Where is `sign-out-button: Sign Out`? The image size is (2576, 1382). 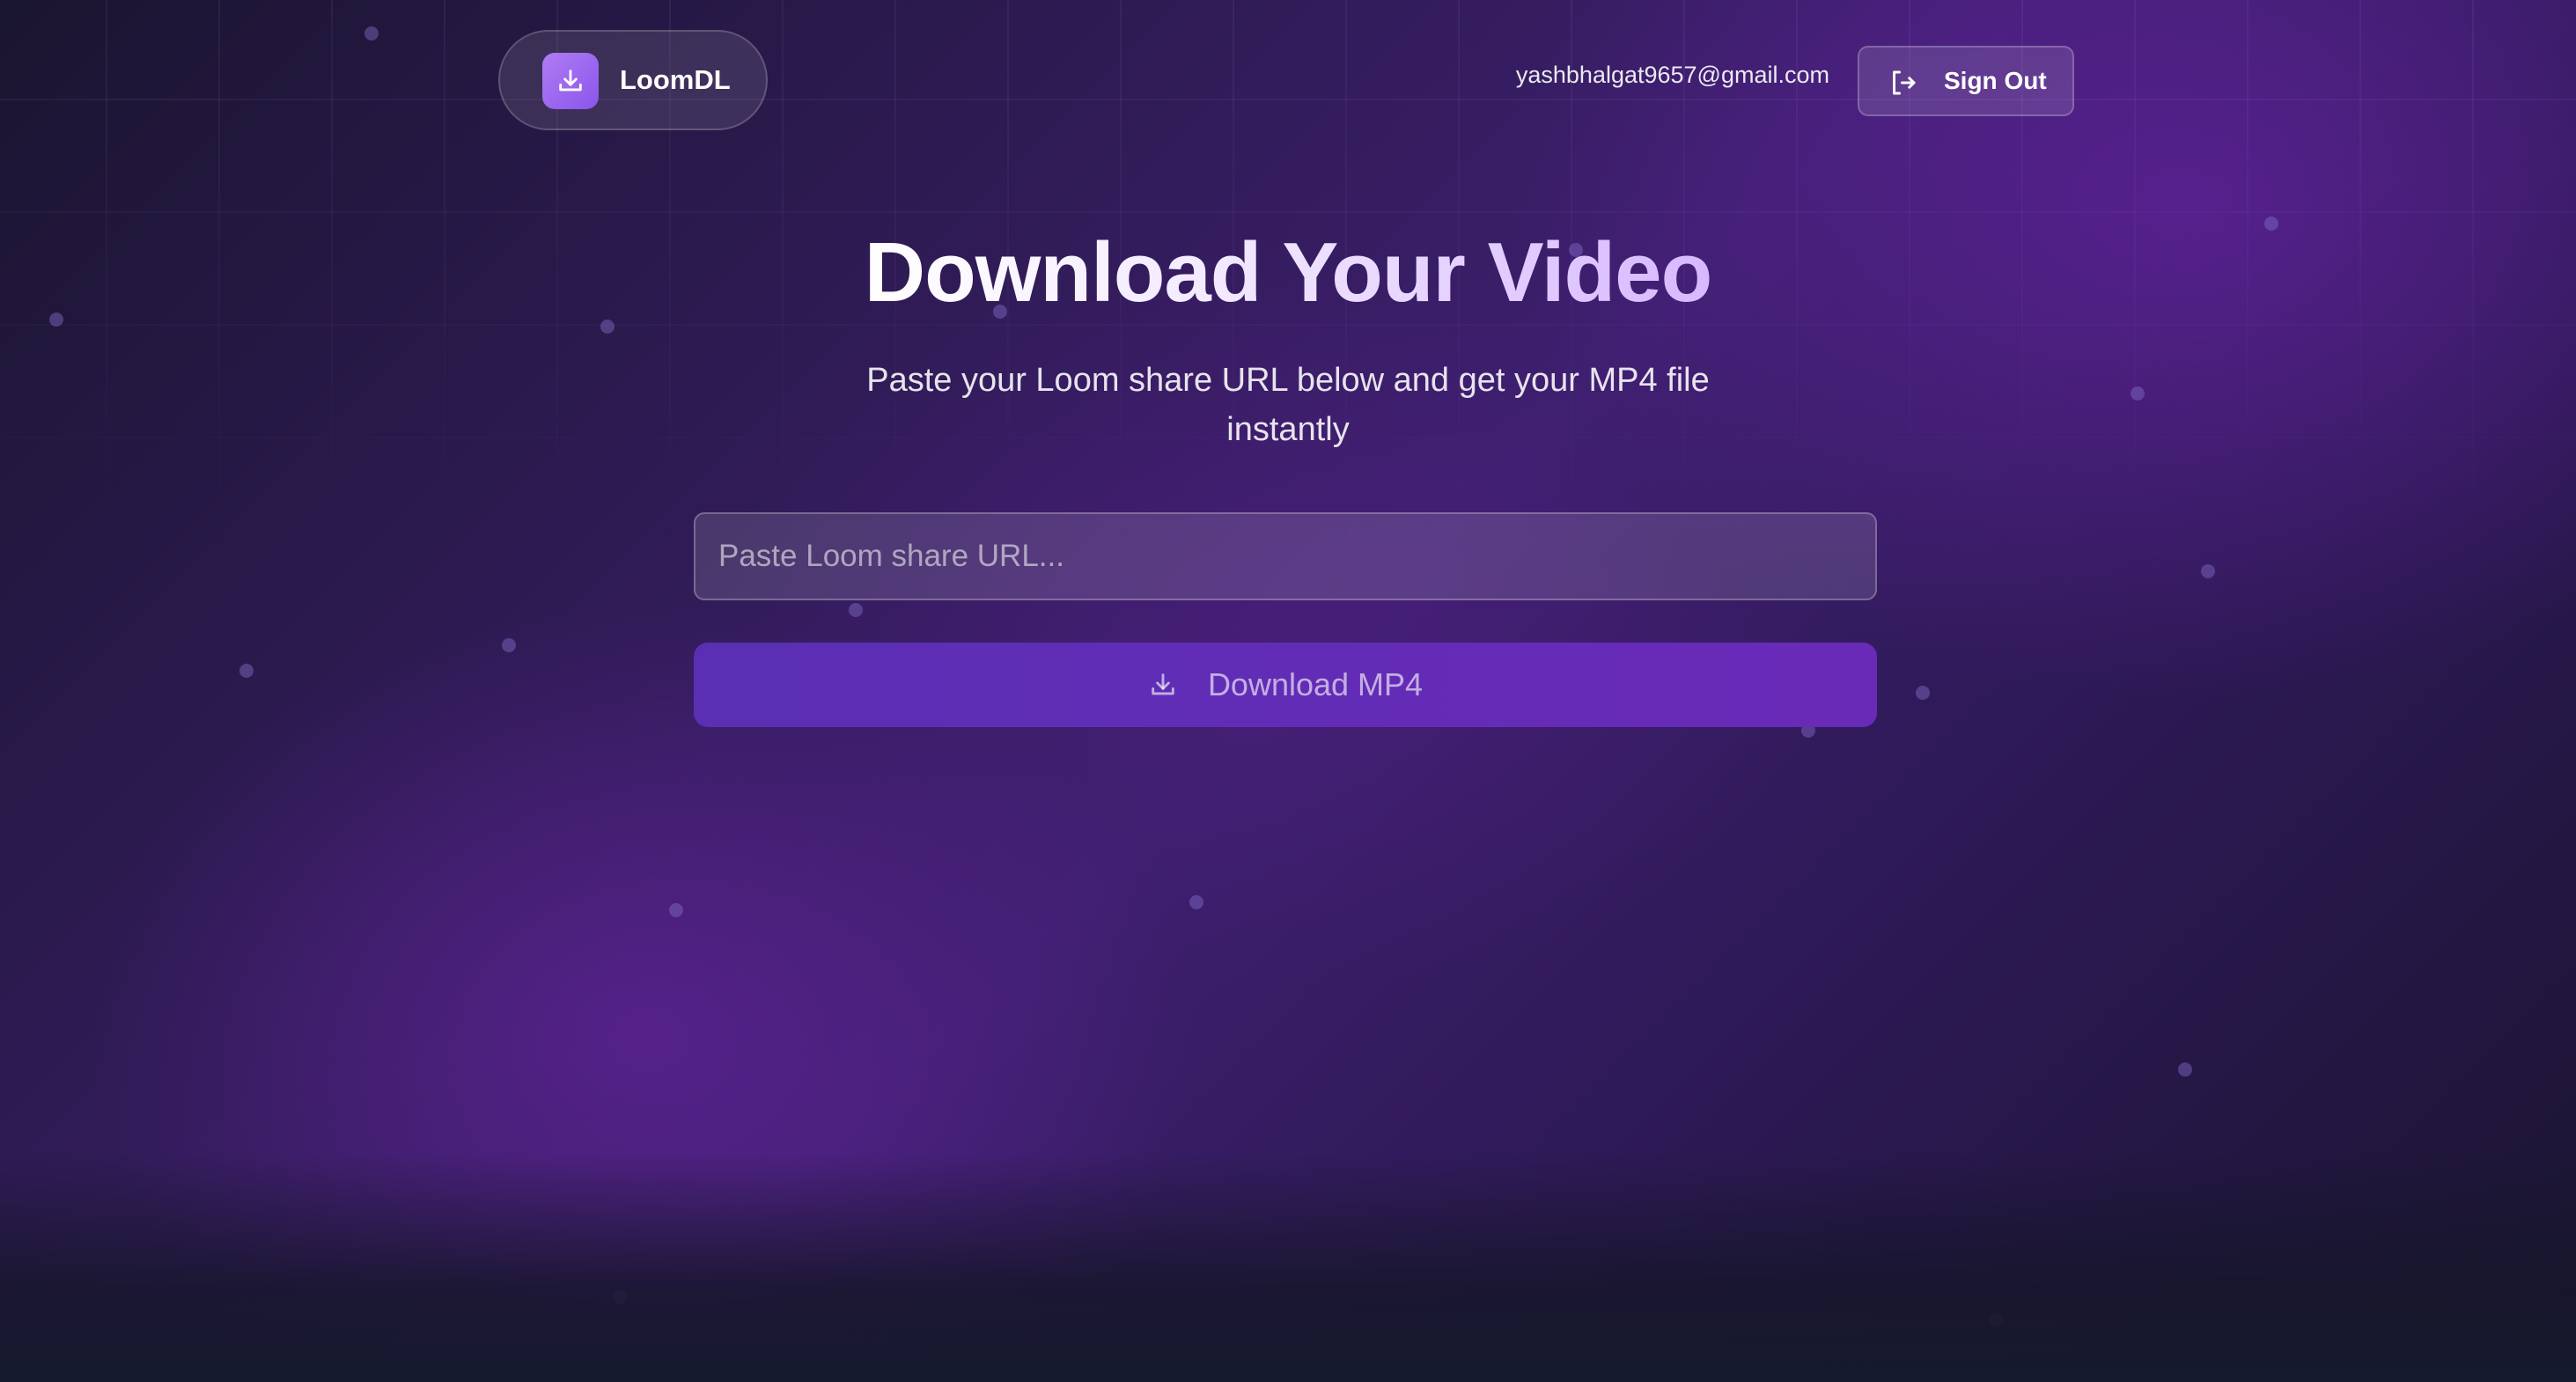 sign-out-button: Sign Out is located at coordinates (1966, 81).